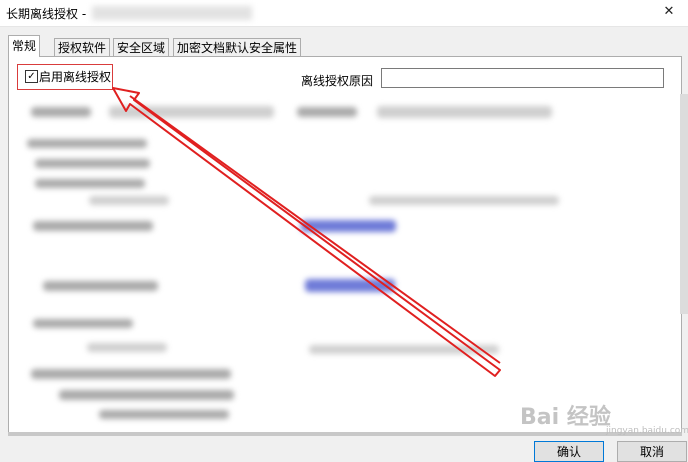 Image resolution: width=688 pixels, height=462 pixels. What do you see at coordinates (669, 12) in the screenshot?
I see `close-button: ✕` at bounding box center [669, 12].